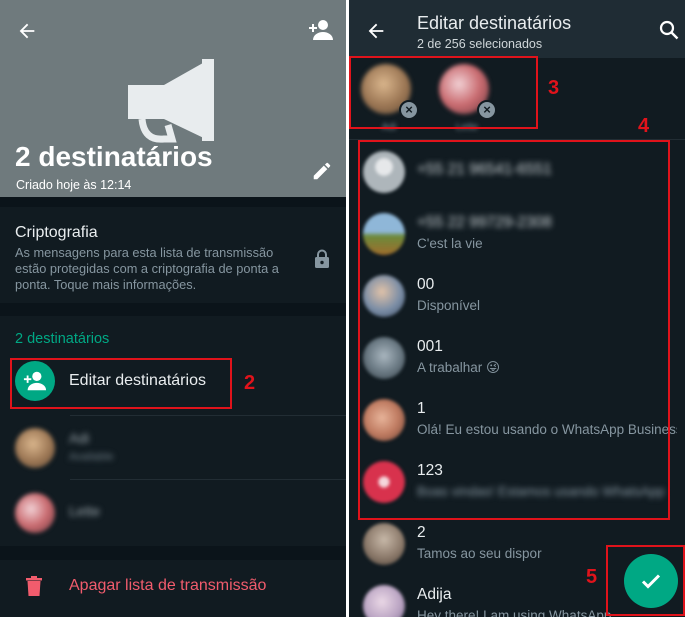 The height and width of the screenshot is (617, 685). What do you see at coordinates (114, 156) in the screenshot?
I see `broadcast-title: 2 destinatários` at bounding box center [114, 156].